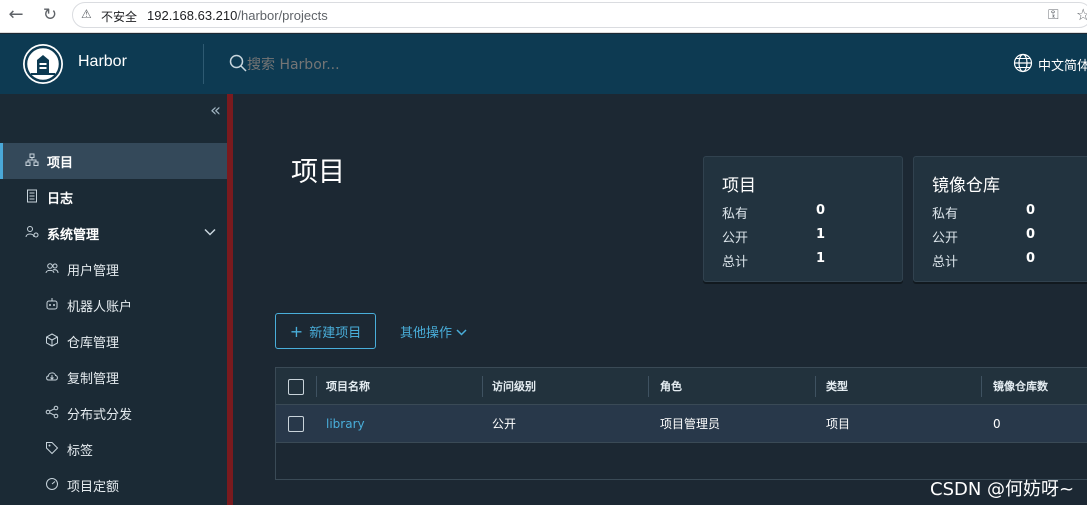 The width and height of the screenshot is (1087, 505). I want to click on url-text: 192.168.63.210/harbor/projects, so click(237, 15).